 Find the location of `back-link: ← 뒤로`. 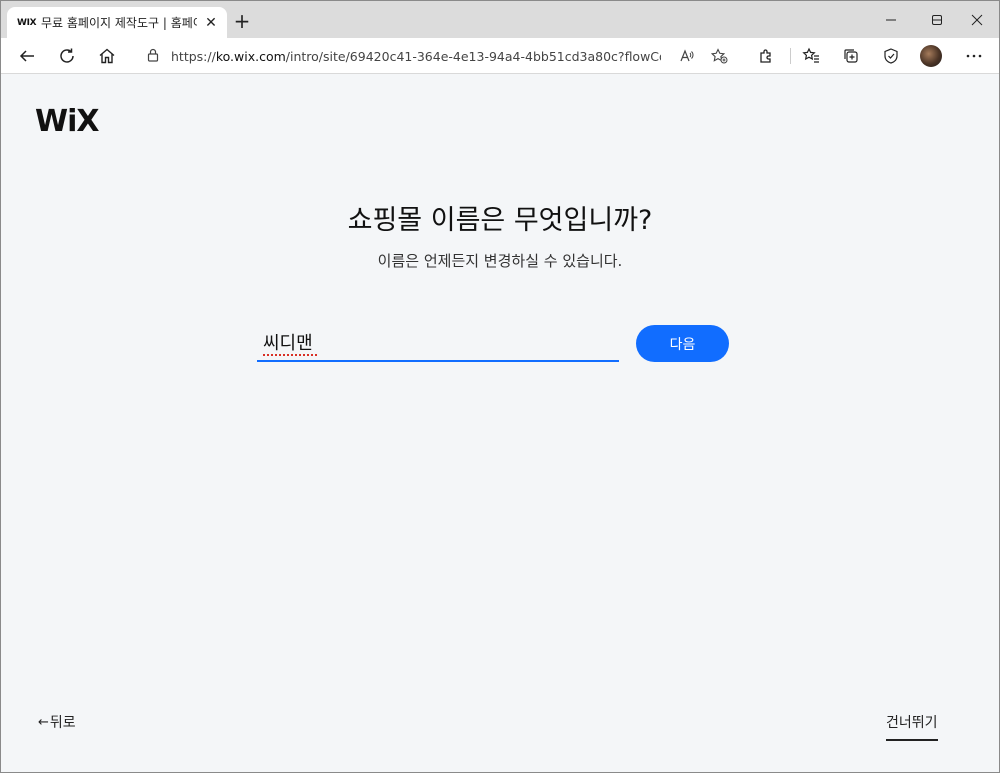

back-link: ← 뒤로 is located at coordinates (57, 722).